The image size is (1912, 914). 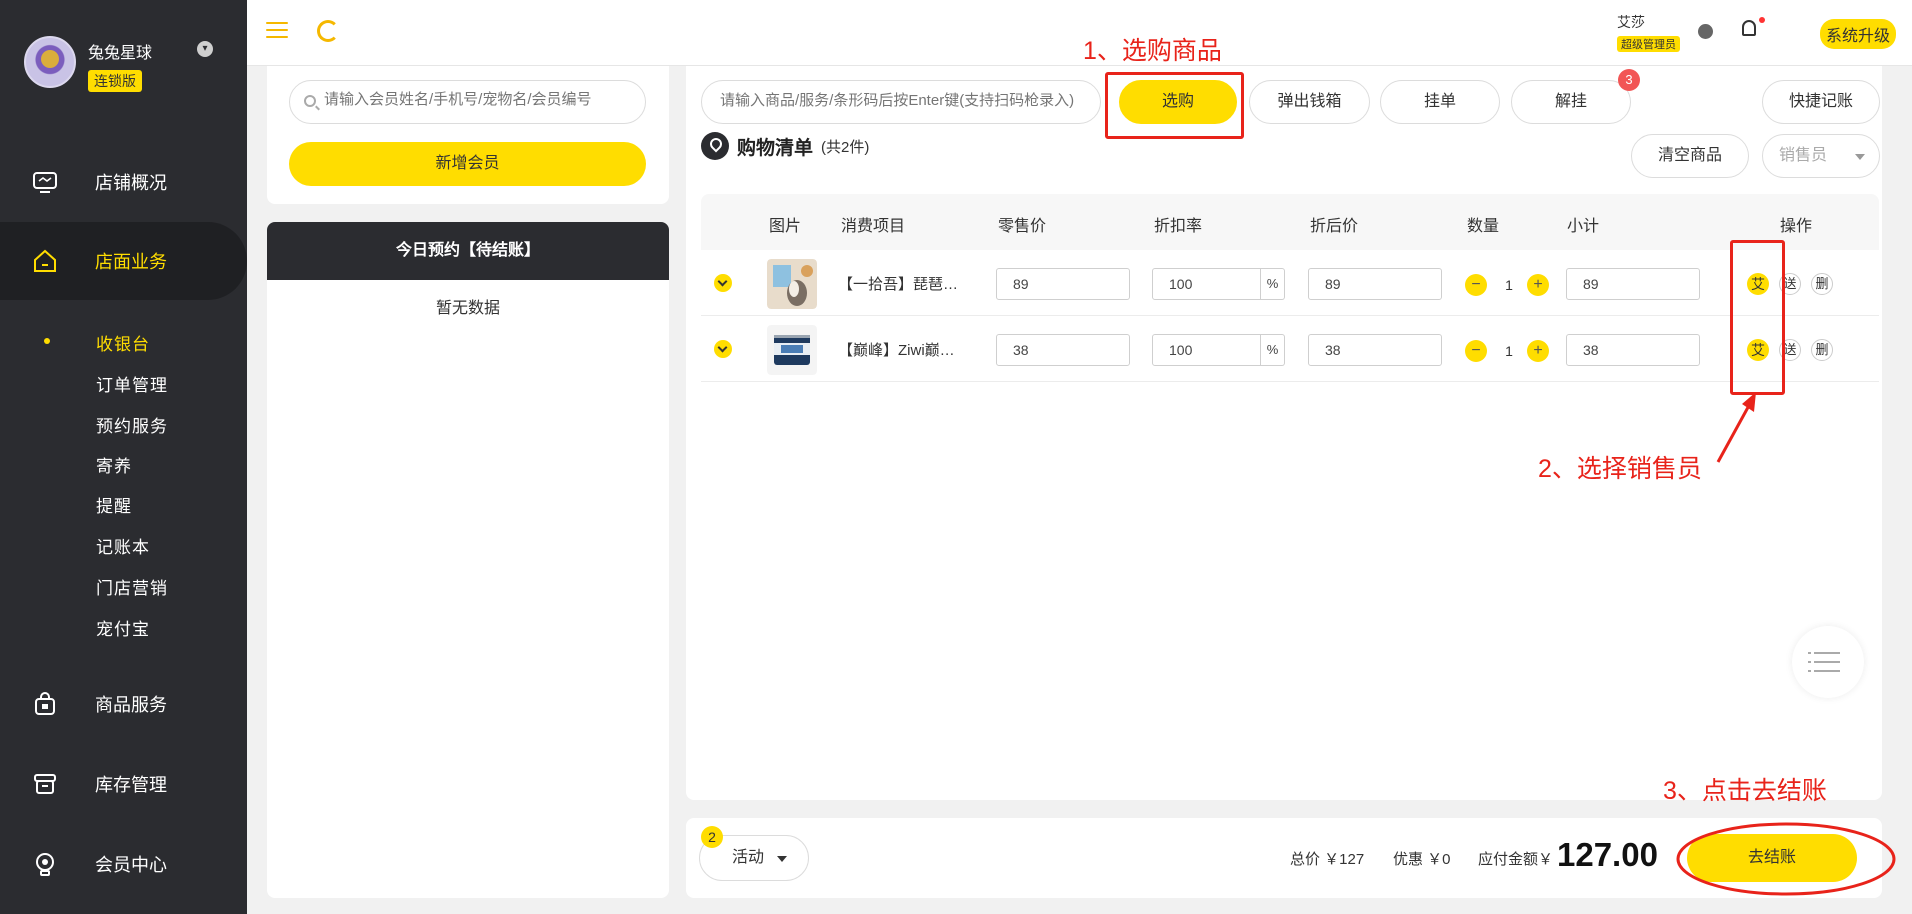 I want to click on sub-item-cashier: 收银台, so click(x=123, y=342).